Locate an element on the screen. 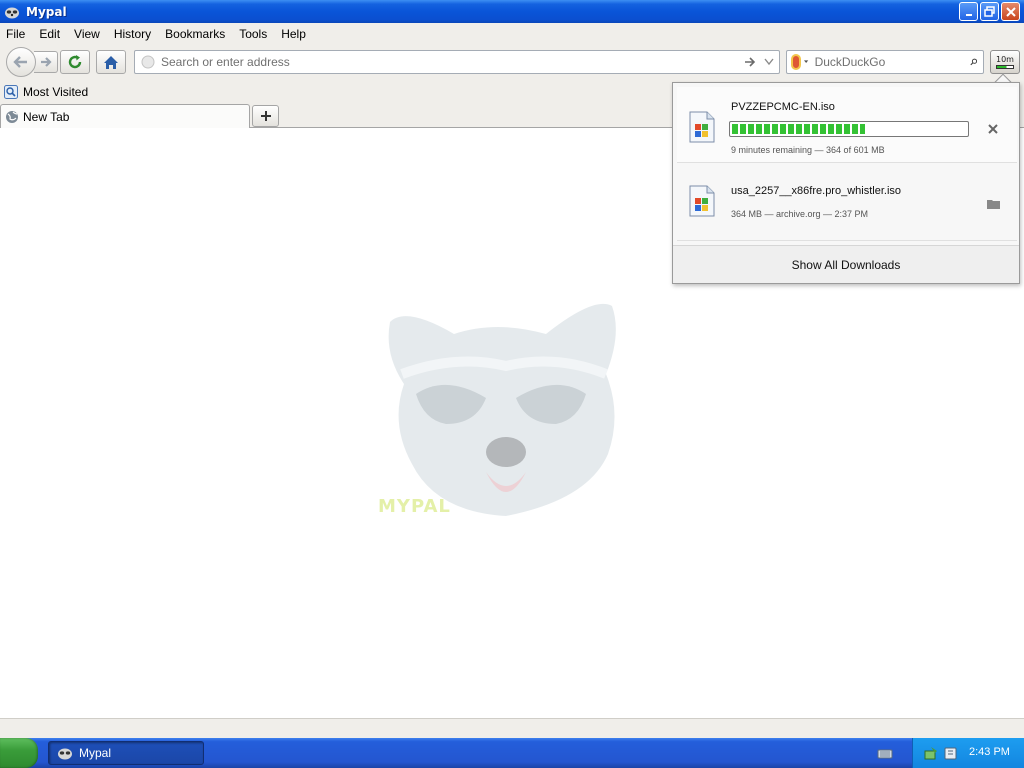 The image size is (1024, 768). minimize-icon is located at coordinates (968, 14).